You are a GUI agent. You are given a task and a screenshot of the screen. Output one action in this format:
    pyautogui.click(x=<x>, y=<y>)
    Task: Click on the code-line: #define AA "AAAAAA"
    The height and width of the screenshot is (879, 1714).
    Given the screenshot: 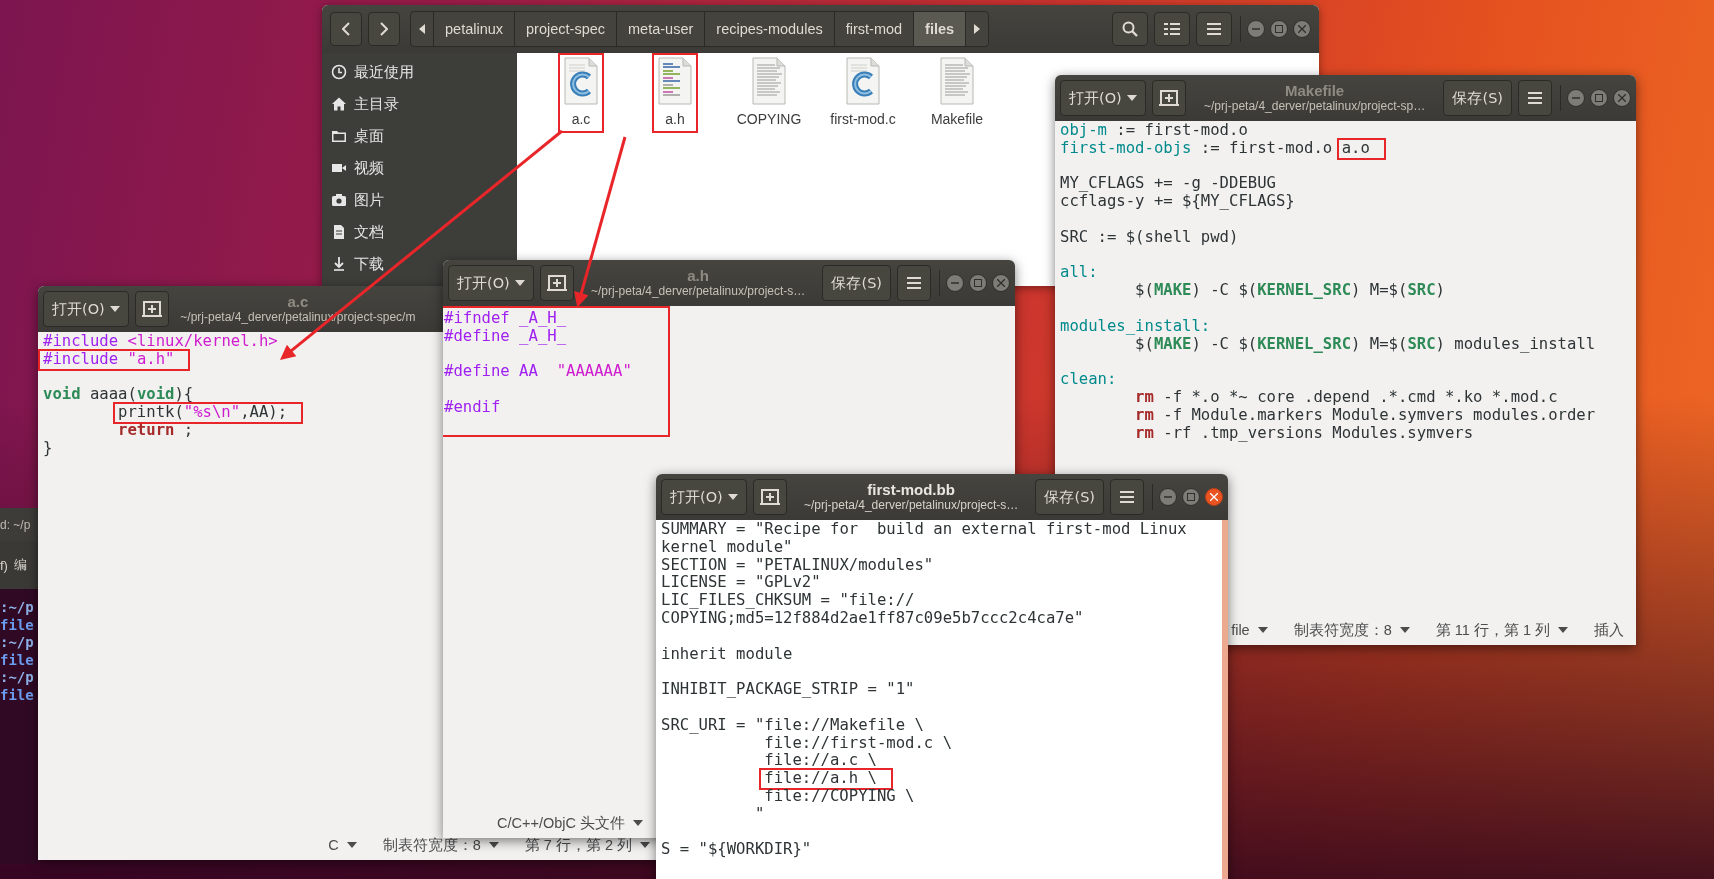 What is the action you would take?
    pyautogui.click(x=538, y=372)
    